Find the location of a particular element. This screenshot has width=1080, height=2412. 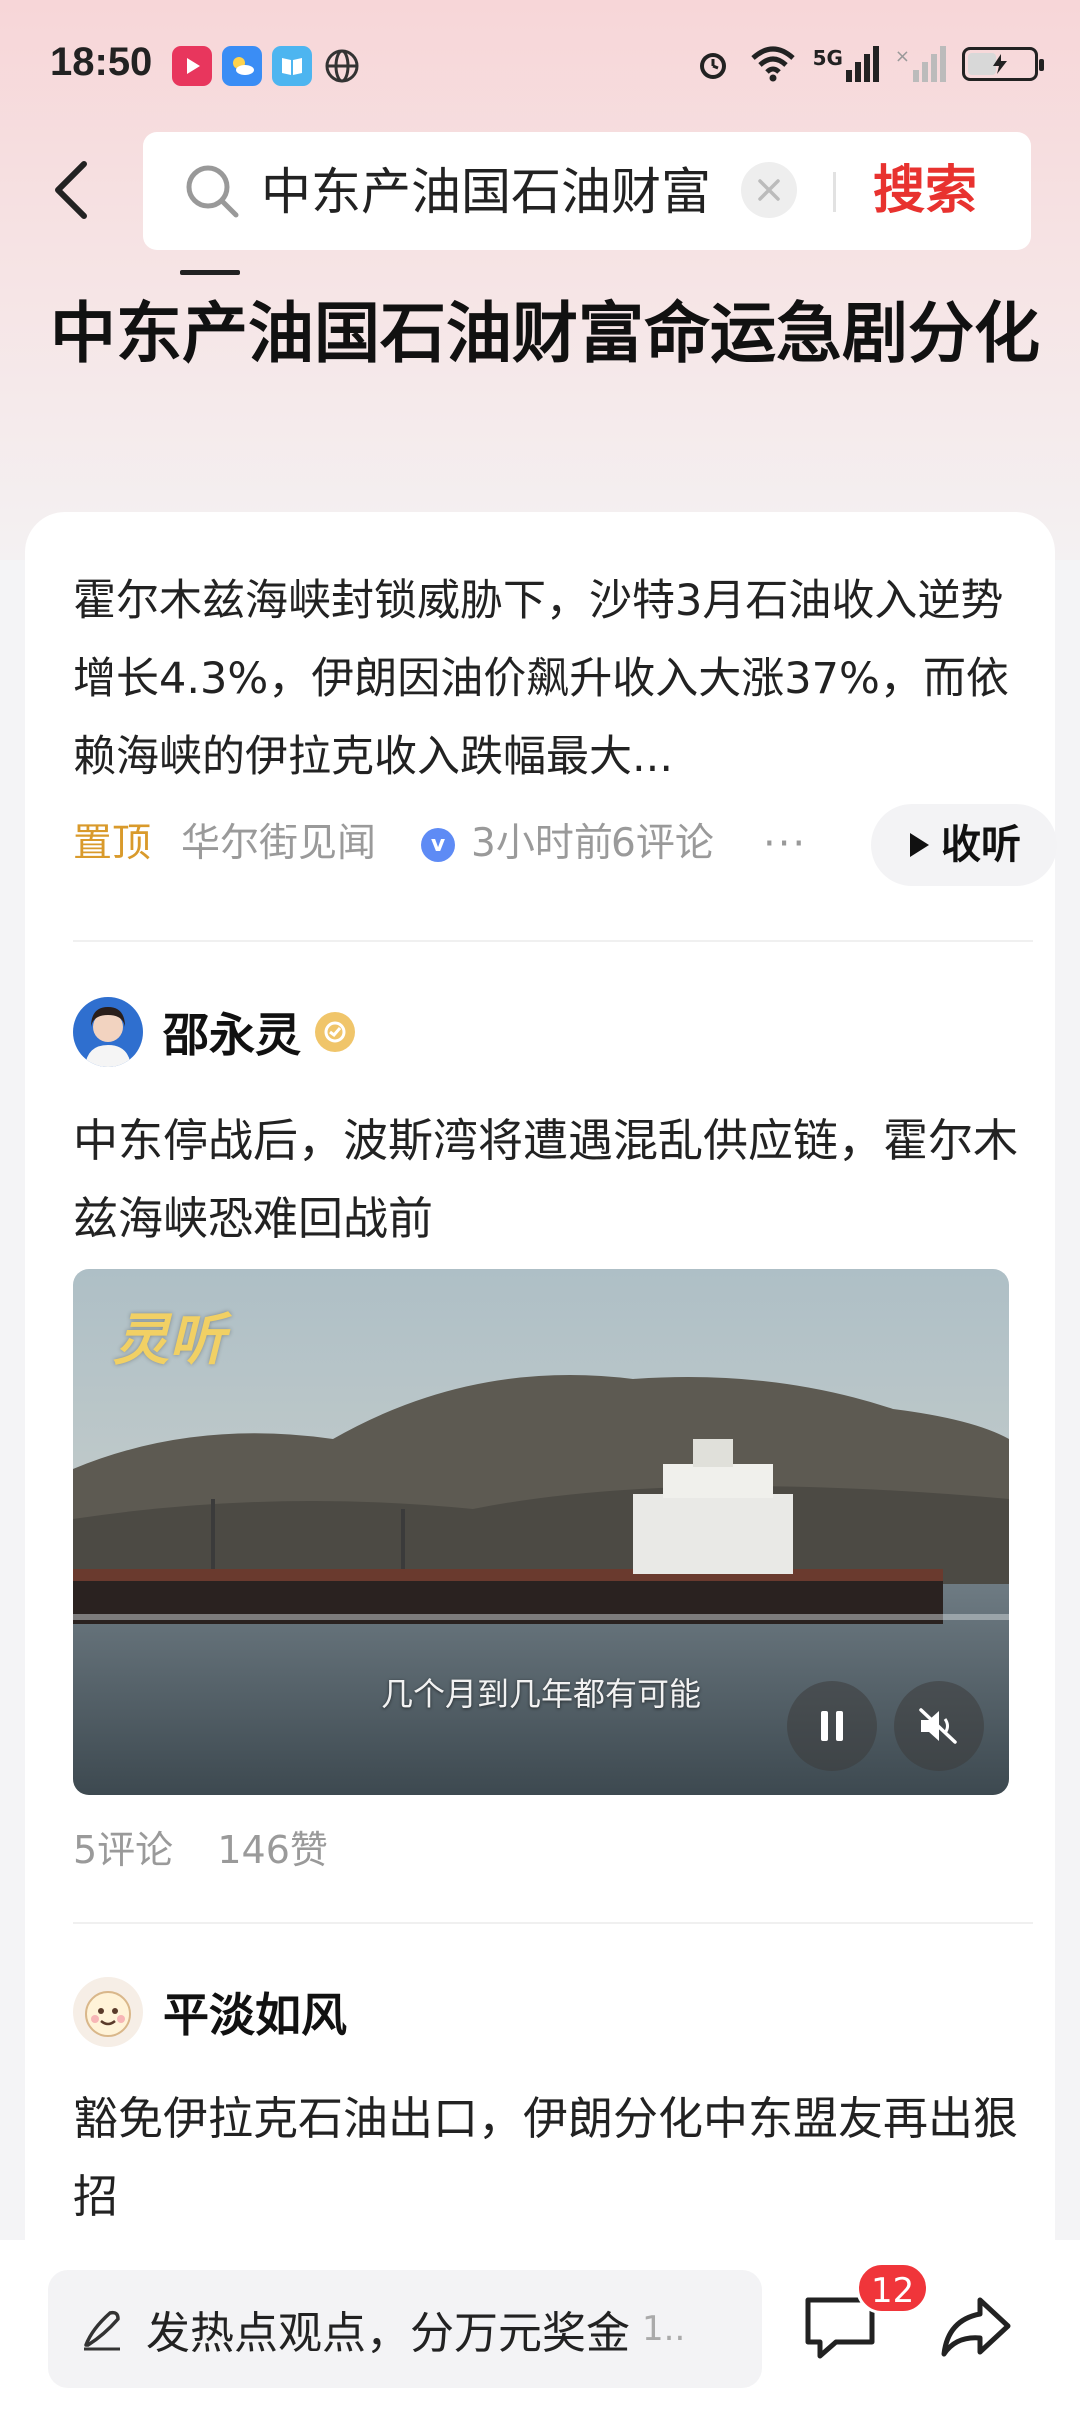

comment-count-badge: 12 is located at coordinates (893, 2288).